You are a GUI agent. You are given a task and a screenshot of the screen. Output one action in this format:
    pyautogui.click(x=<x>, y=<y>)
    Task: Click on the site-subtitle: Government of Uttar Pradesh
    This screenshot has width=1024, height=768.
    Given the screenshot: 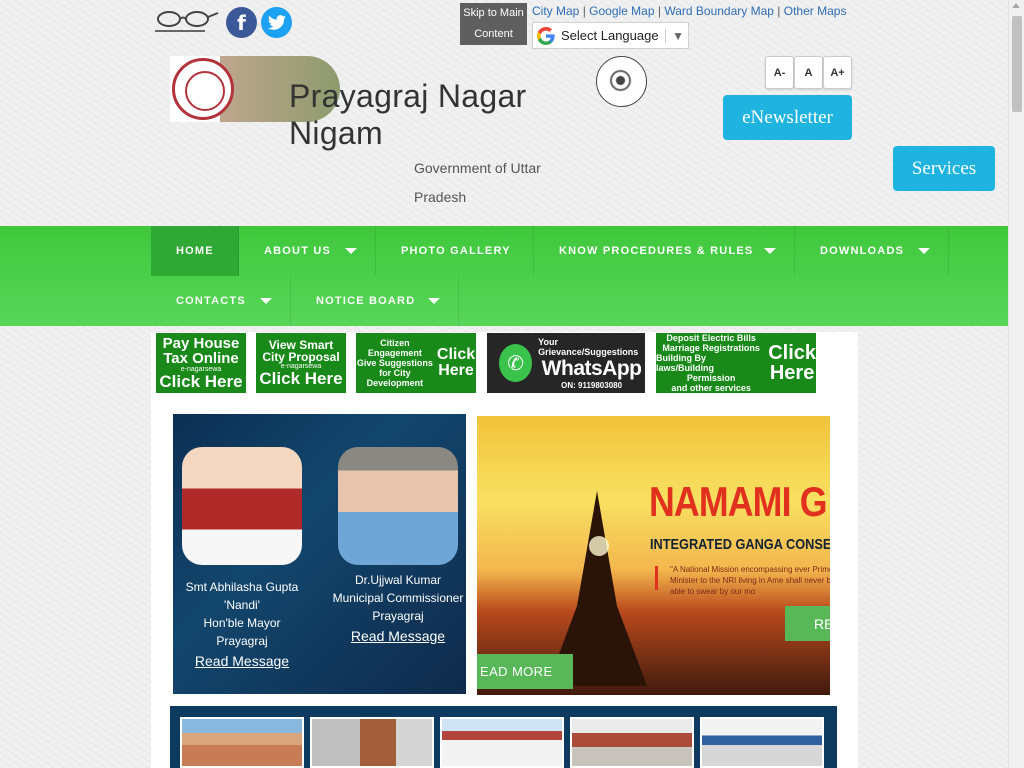 What is the action you would take?
    pyautogui.click(x=477, y=182)
    